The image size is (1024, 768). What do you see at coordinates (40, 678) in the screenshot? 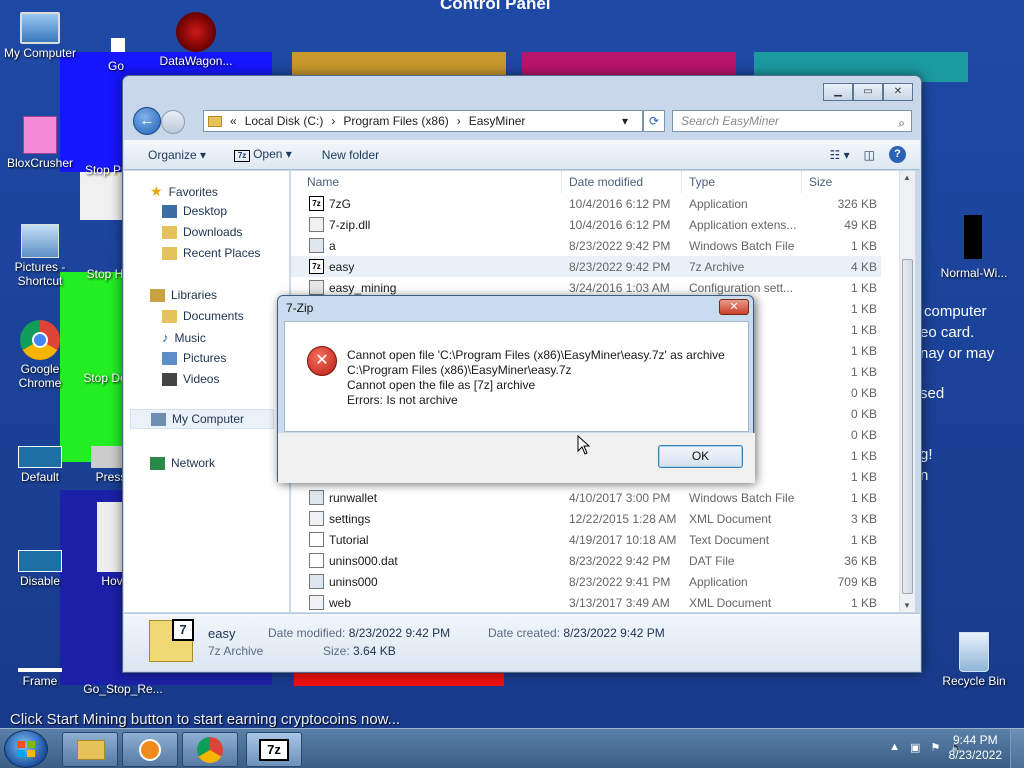
I see `desktop-icon-frame: Frame` at bounding box center [40, 678].